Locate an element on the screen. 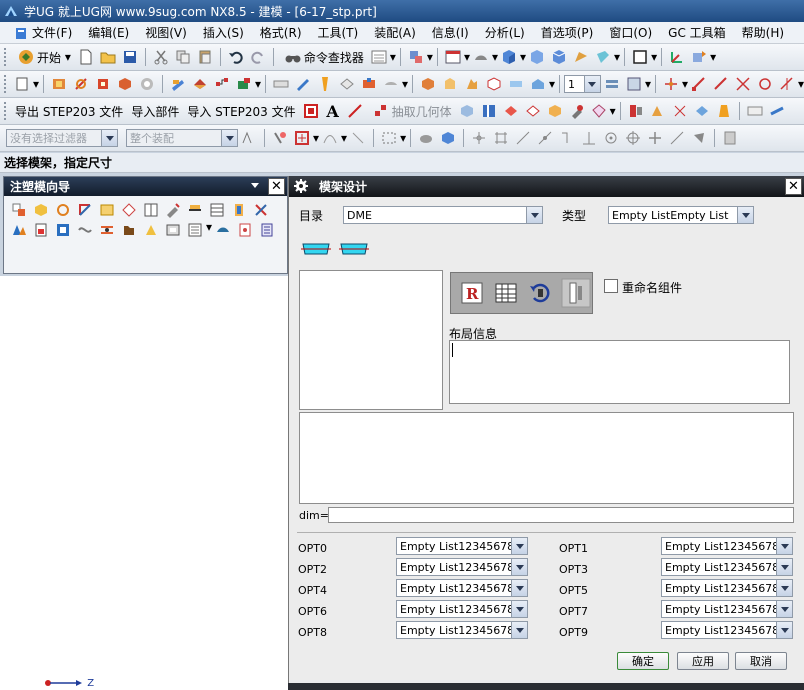 The height and width of the screenshot is (690, 804). mirror-icon is located at coordinates (680, 111).